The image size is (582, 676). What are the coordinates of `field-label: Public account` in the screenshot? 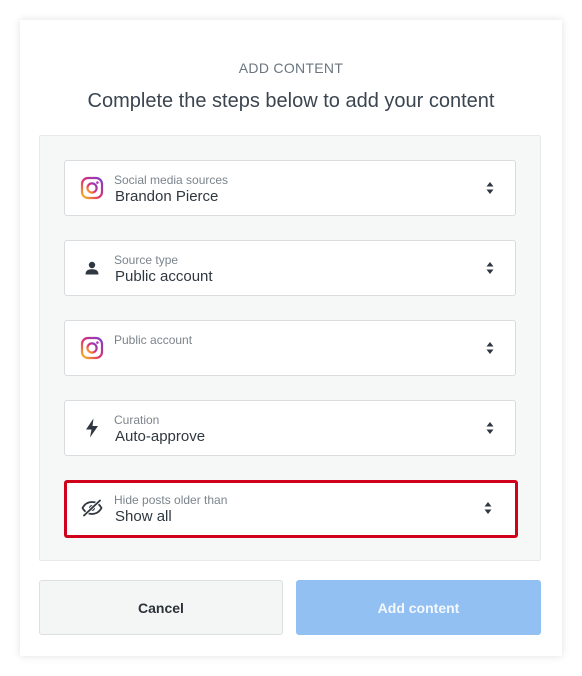 It's located at (153, 340).